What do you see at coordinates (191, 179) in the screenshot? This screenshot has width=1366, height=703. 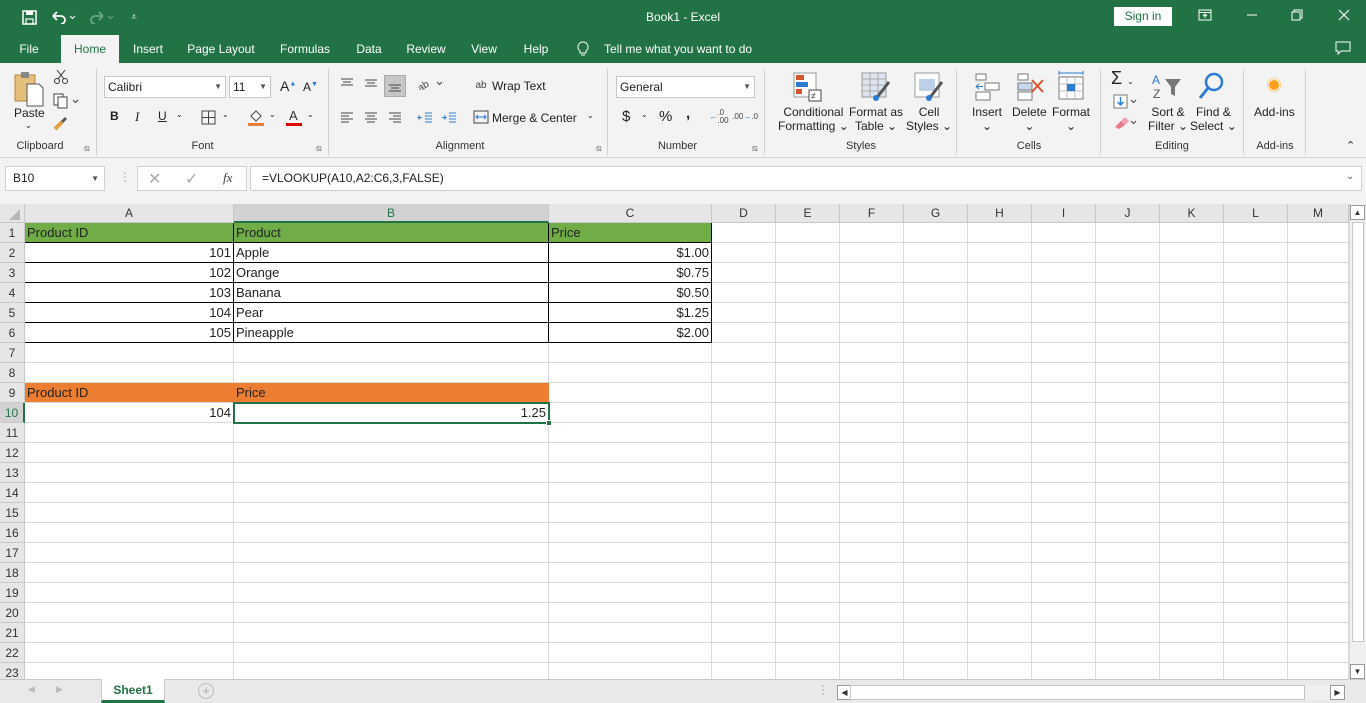 I see `enter-icon: ✓` at bounding box center [191, 179].